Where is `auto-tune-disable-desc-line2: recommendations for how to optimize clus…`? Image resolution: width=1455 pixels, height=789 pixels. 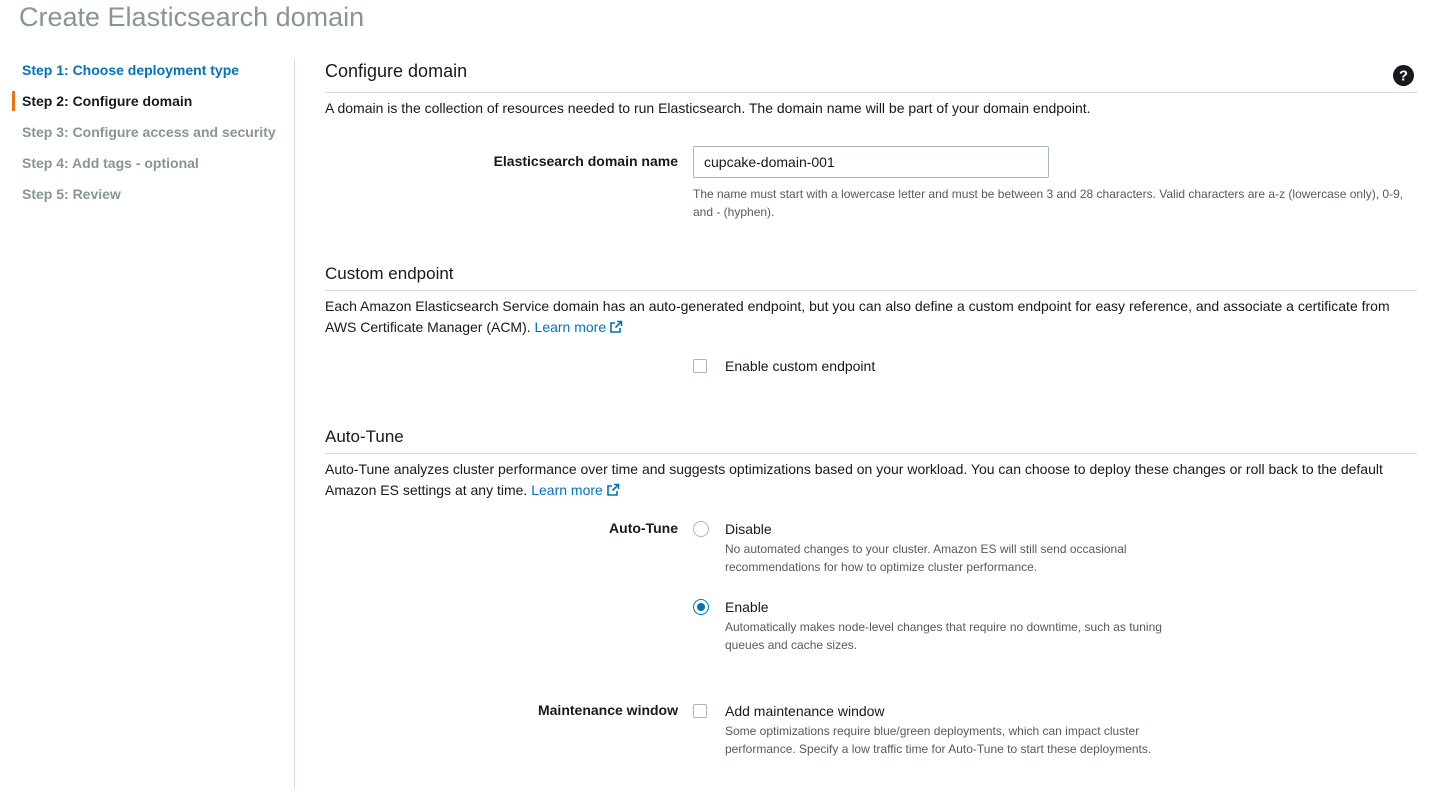
auto-tune-disable-desc-line2: recommendations for how to optimize clus… is located at coordinates (881, 567).